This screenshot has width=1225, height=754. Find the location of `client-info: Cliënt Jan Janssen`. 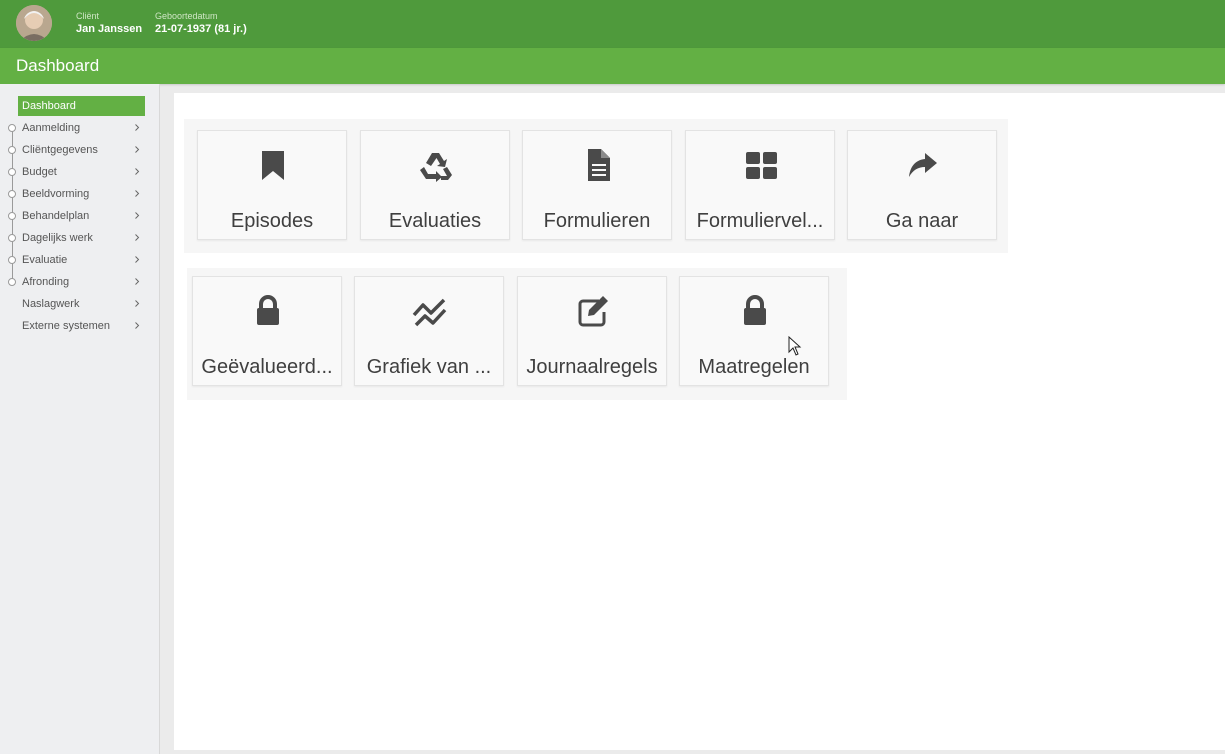

client-info: Cliënt Jan Janssen is located at coordinates (109, 23).